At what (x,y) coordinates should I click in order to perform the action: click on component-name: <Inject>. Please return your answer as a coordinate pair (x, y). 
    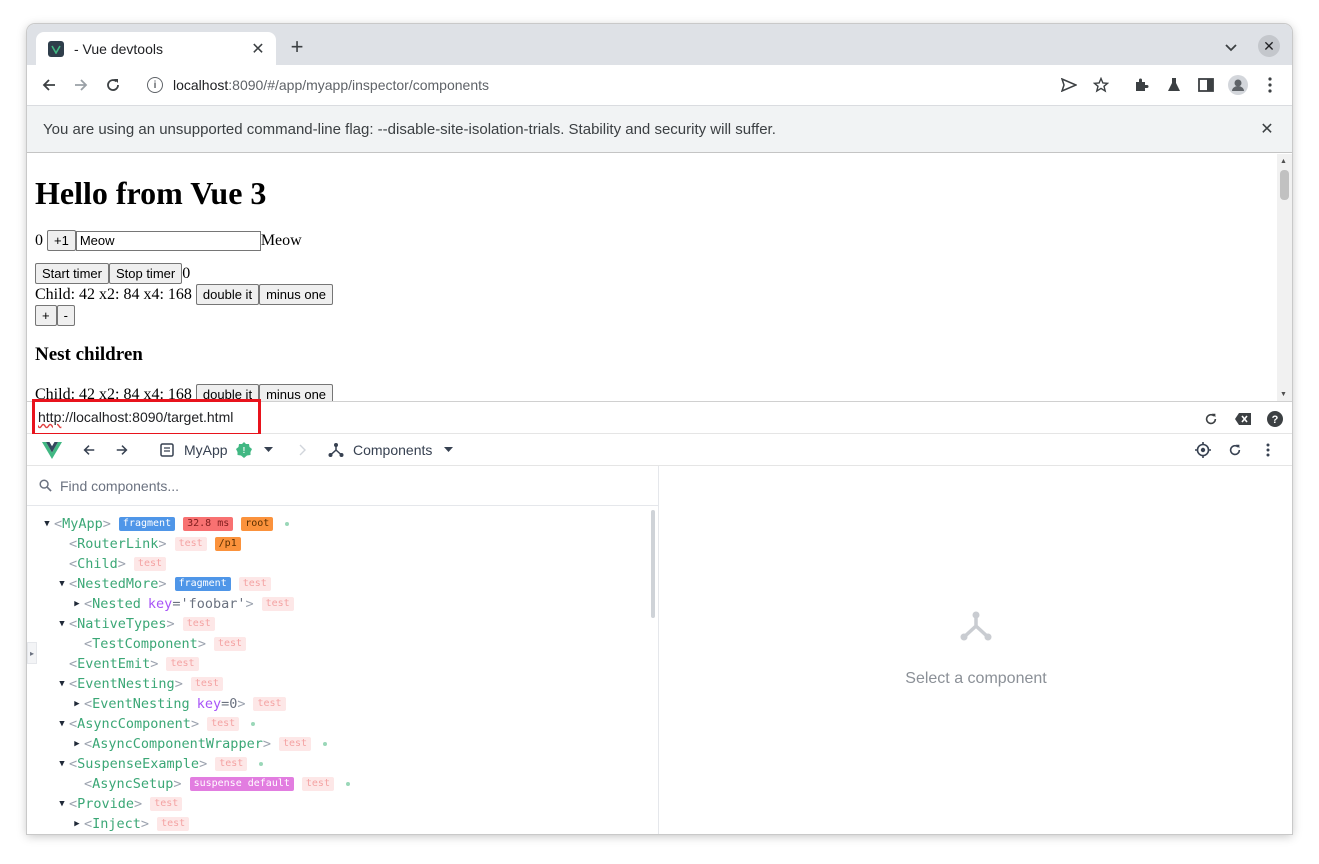
    Looking at the image, I should click on (117, 824).